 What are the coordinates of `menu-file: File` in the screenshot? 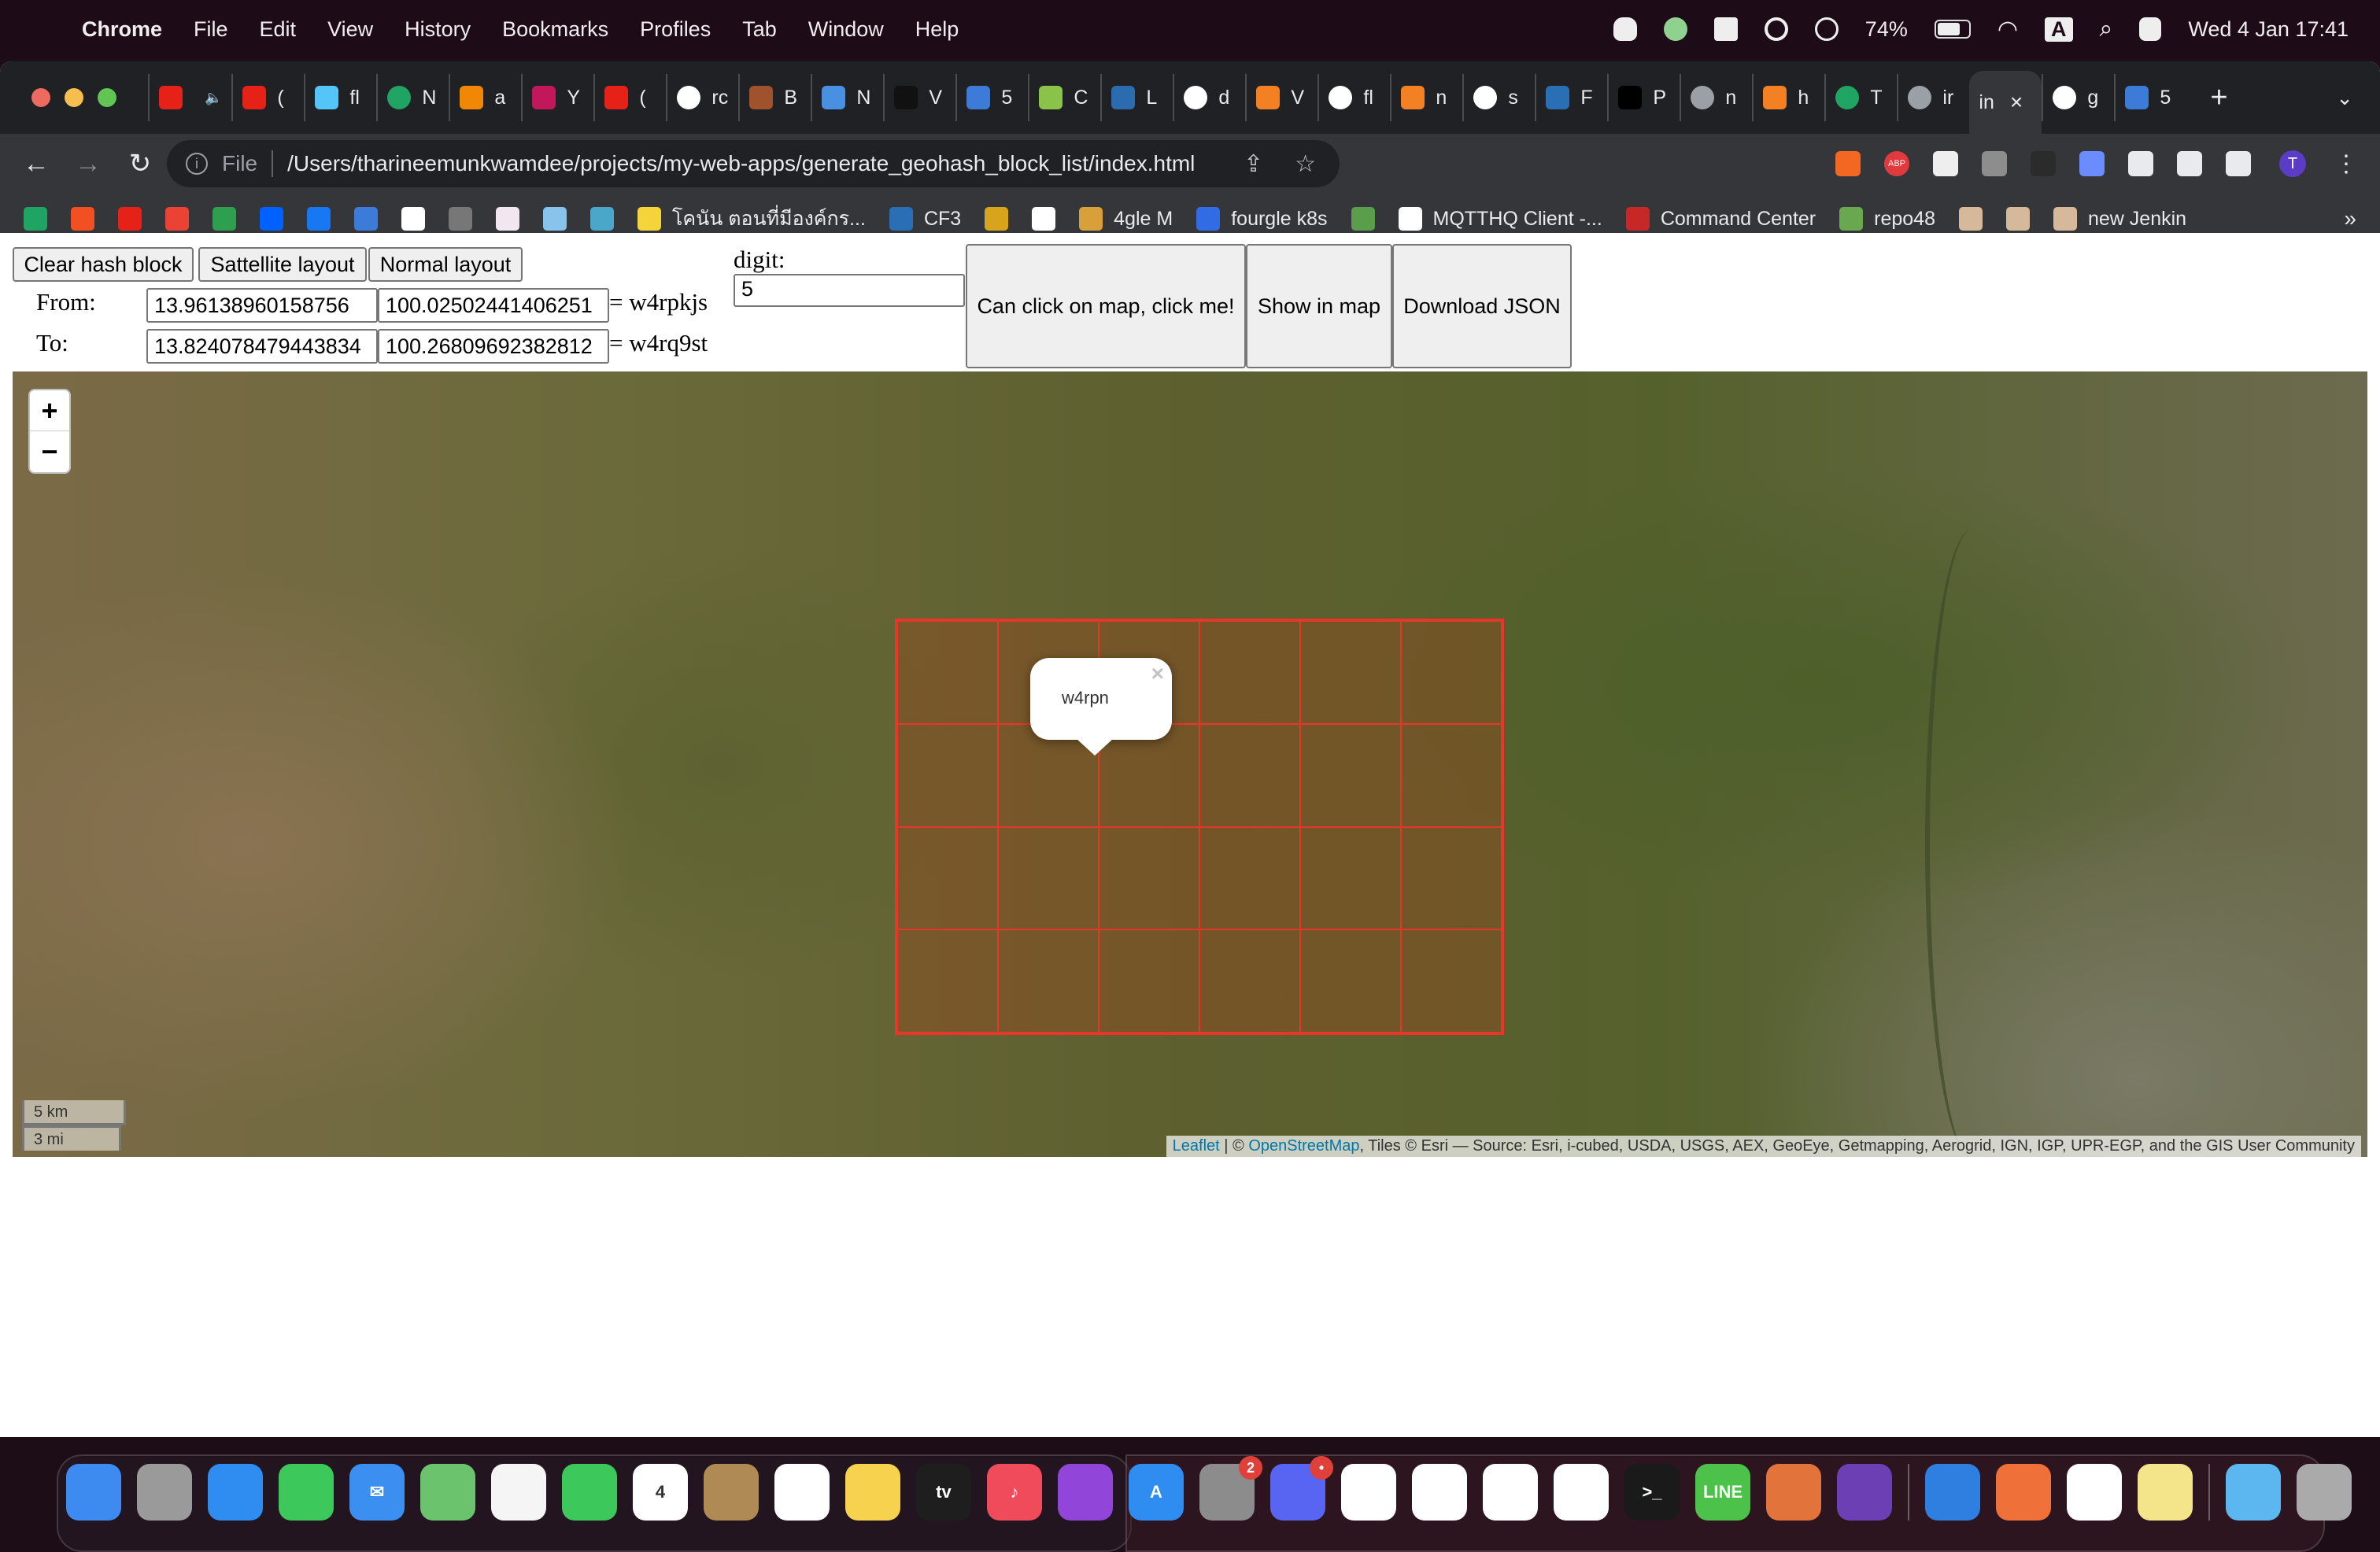 It's located at (211, 29).